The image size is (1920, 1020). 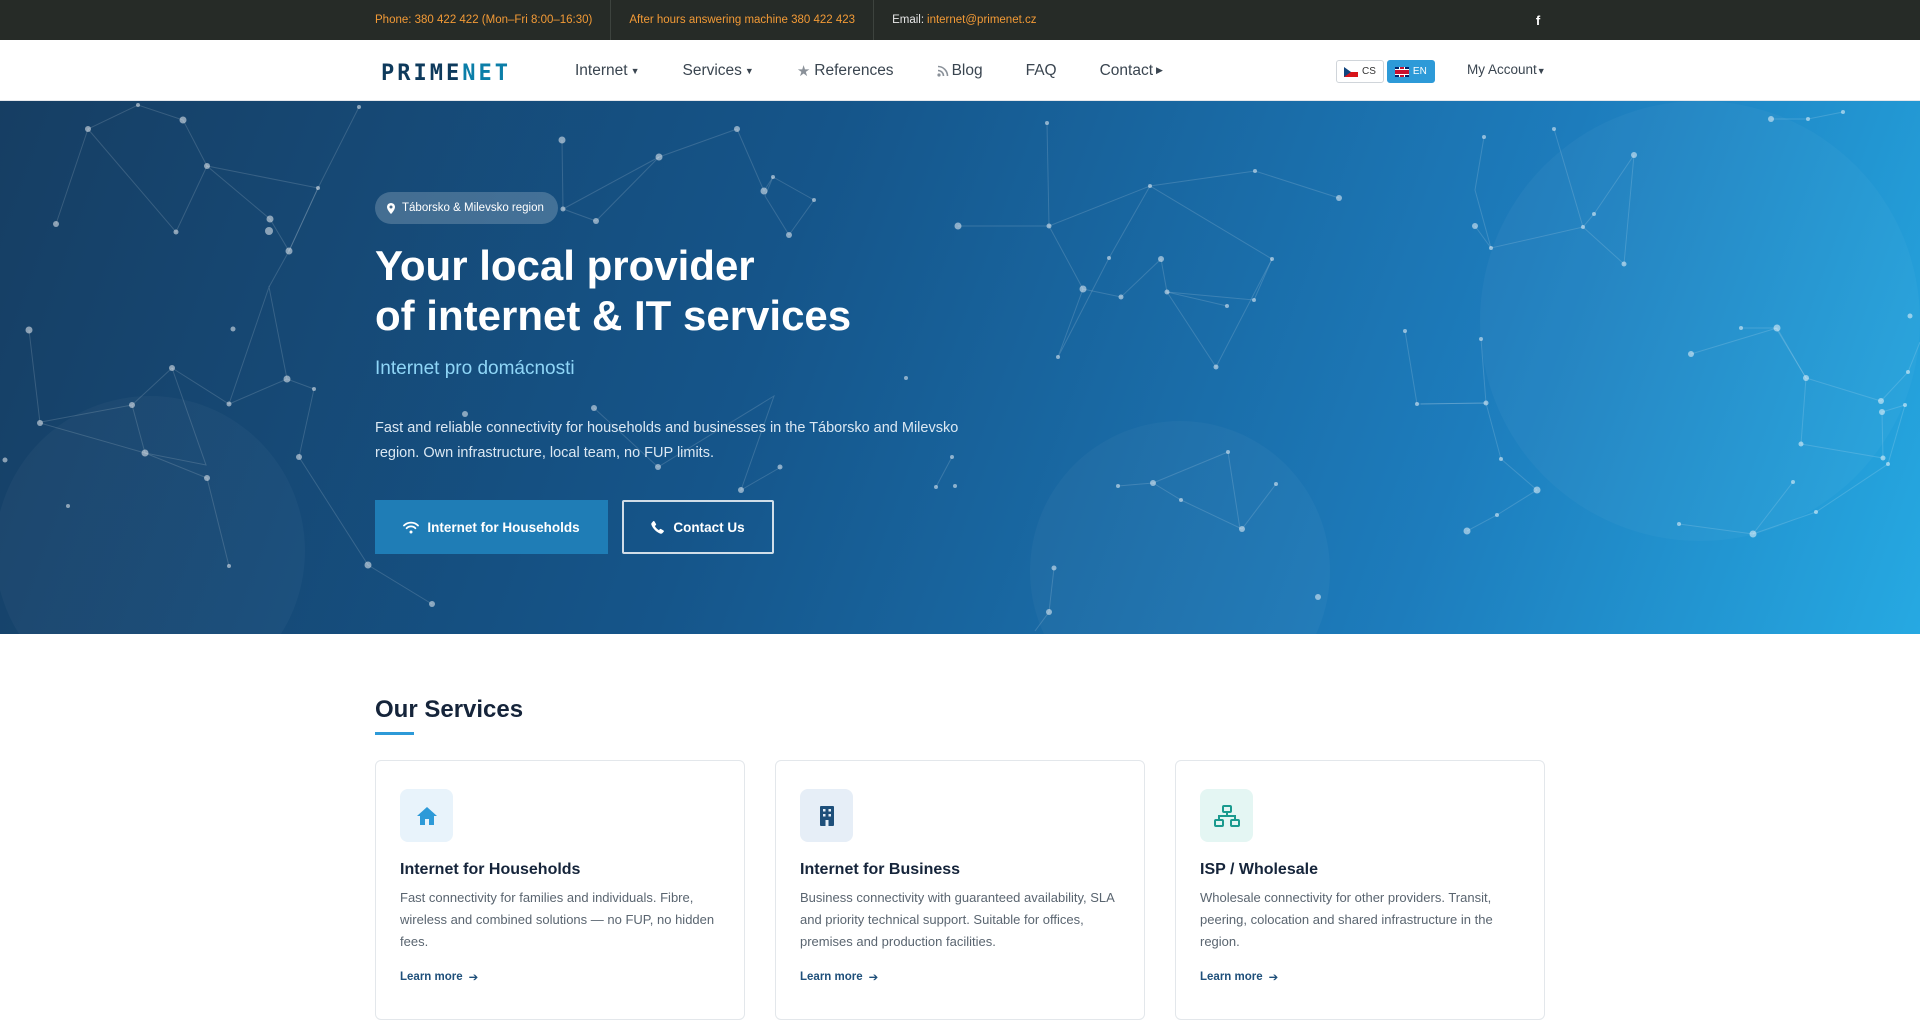 I want to click on contact-us-label: Contact Us, so click(x=709, y=527).